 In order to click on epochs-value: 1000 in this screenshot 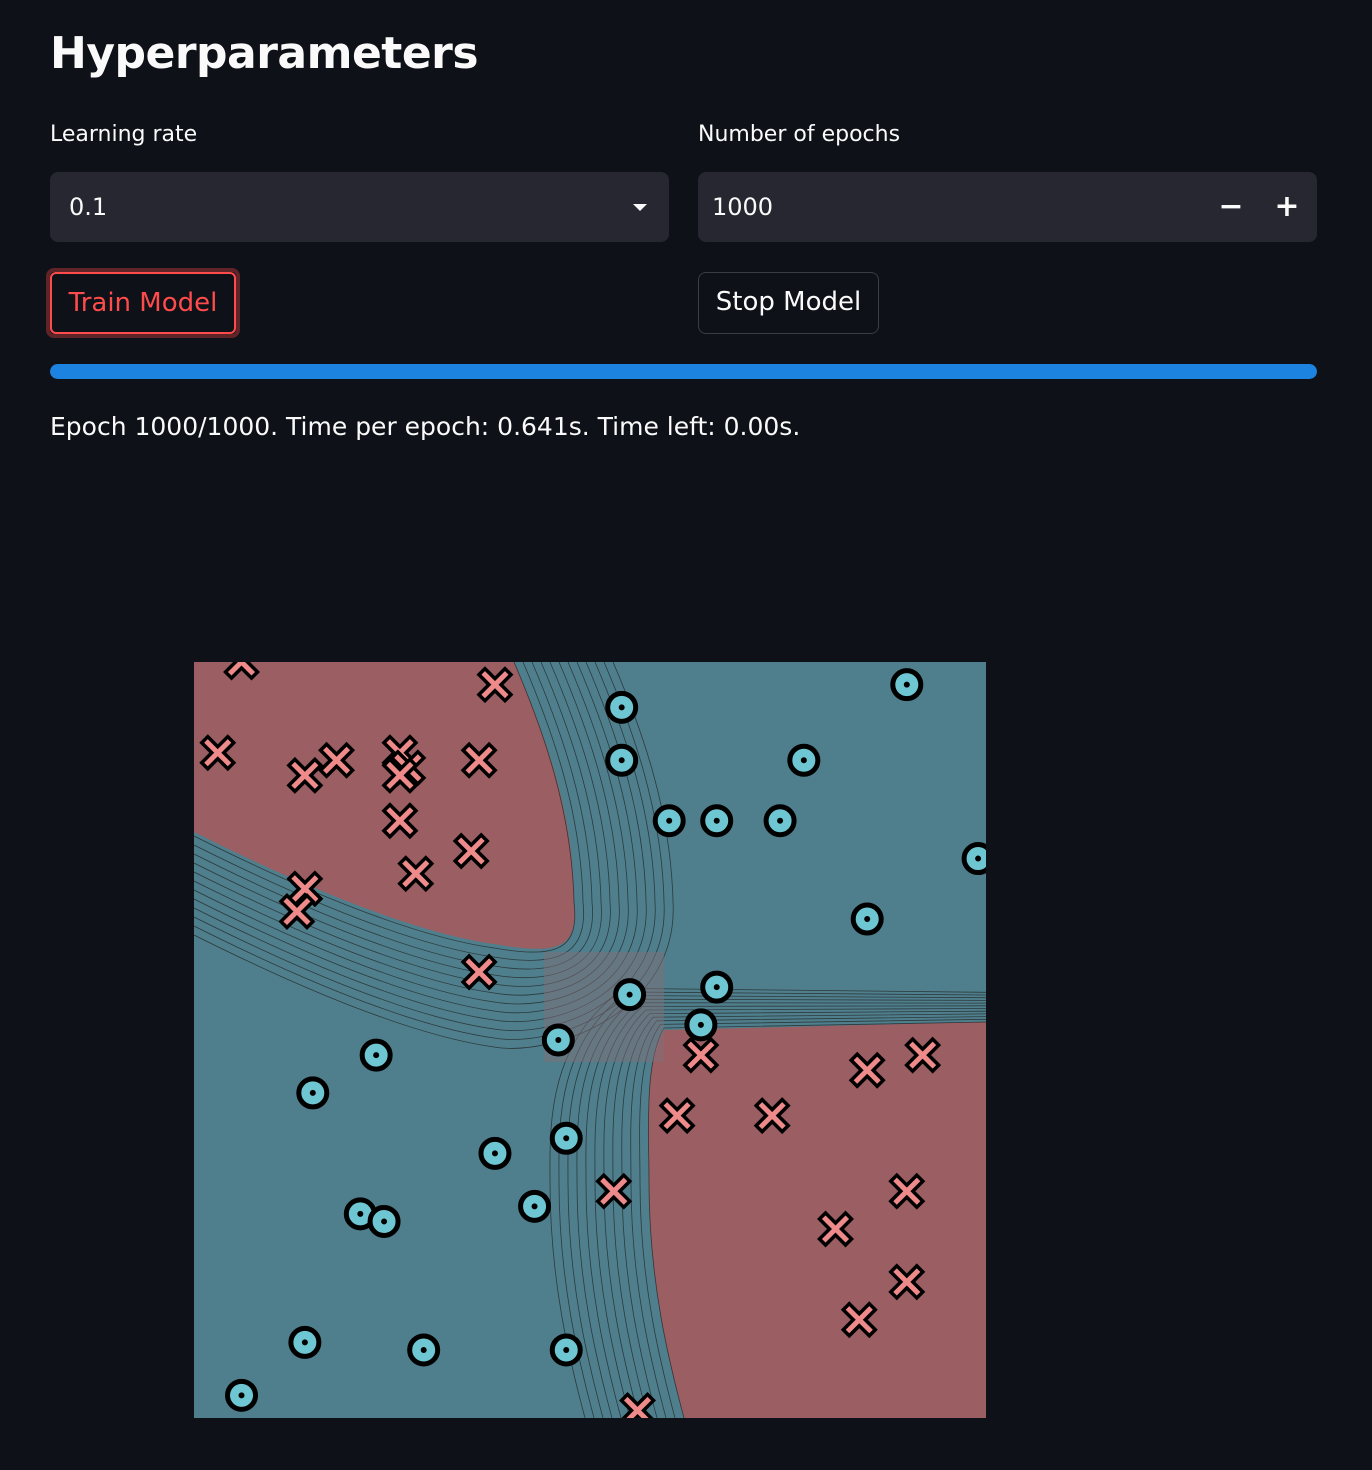, I will do `click(742, 207)`.